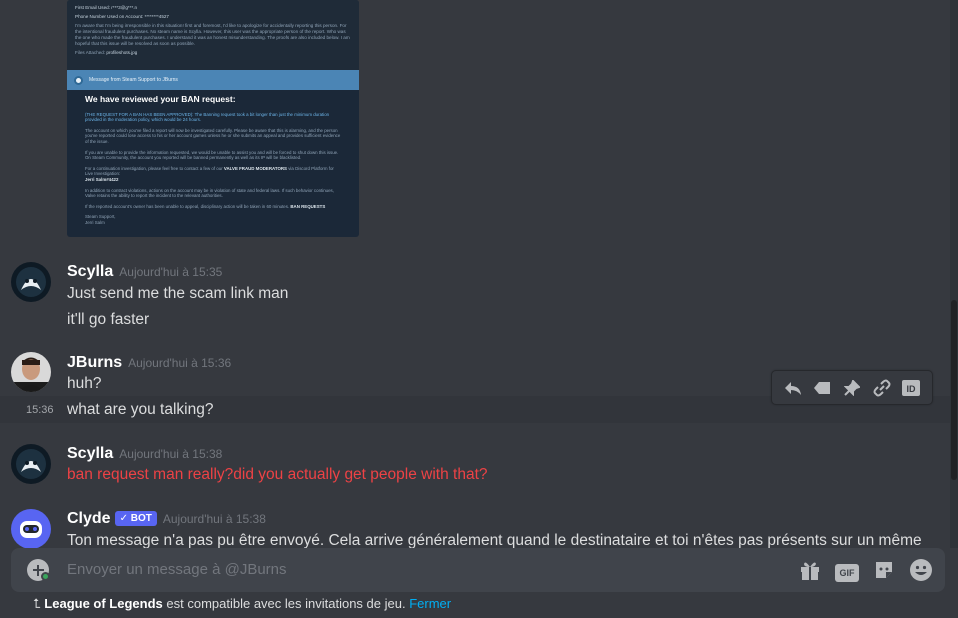 The height and width of the screenshot is (618, 958). Describe the element at coordinates (171, 272) in the screenshot. I see `message-timestamp: Aujourd'hui à 15:35` at that location.